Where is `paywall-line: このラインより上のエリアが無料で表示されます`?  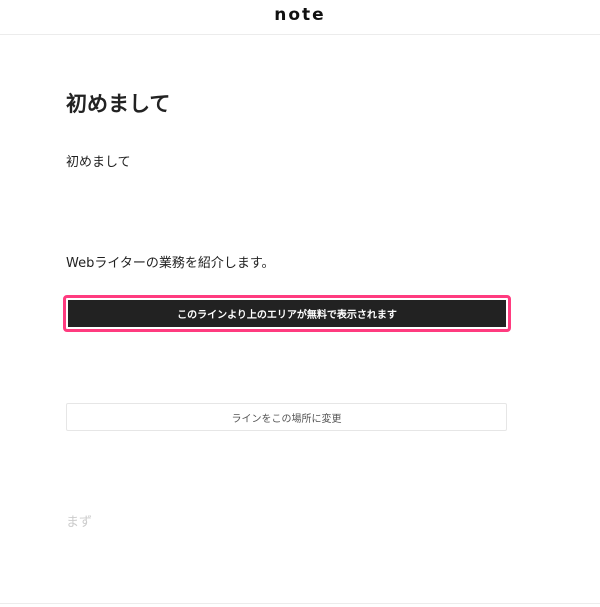 paywall-line: このラインより上のエリアが無料で表示されます is located at coordinates (287, 313).